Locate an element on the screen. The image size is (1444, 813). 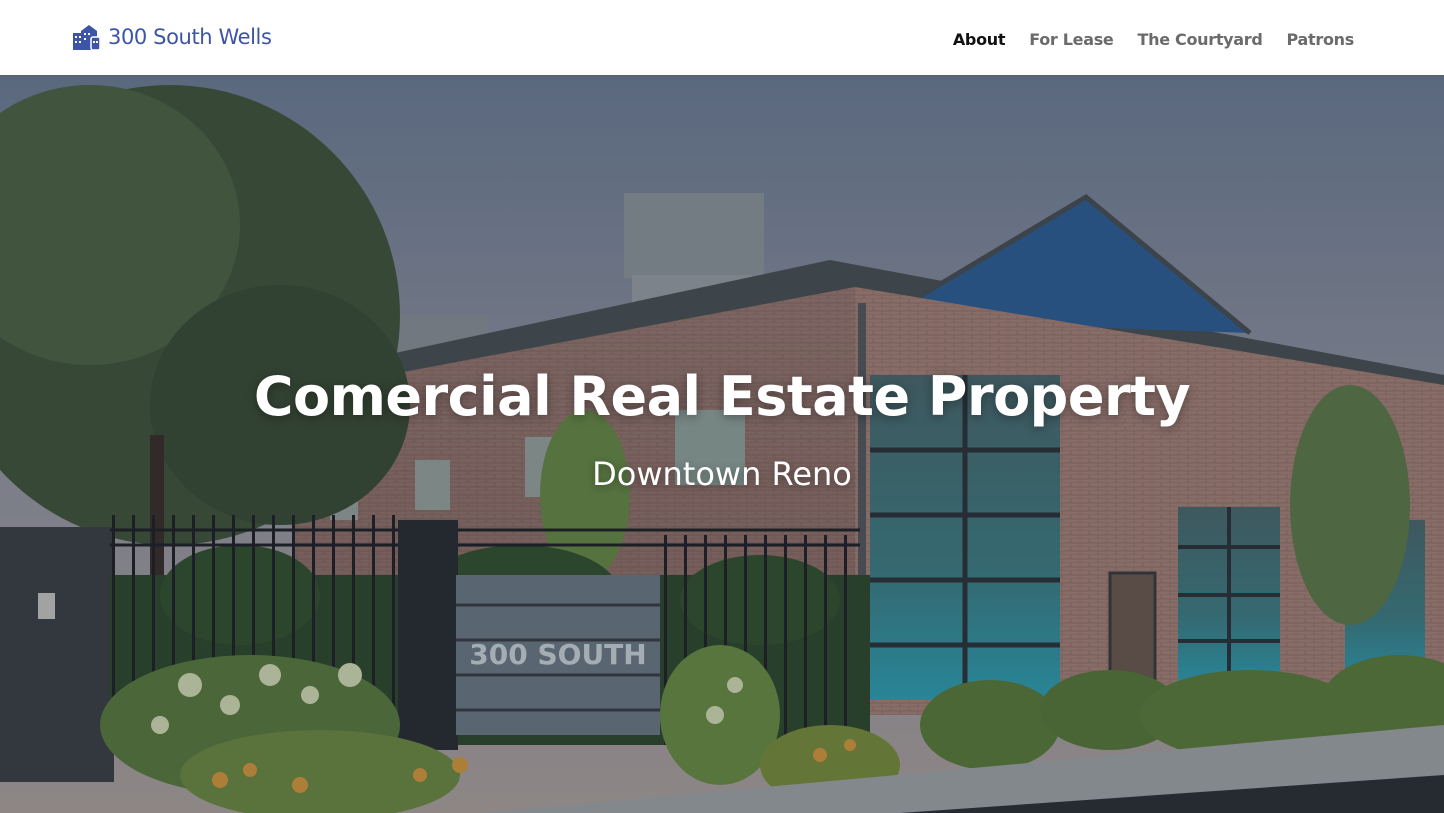
building-icon is located at coordinates (87, 38).